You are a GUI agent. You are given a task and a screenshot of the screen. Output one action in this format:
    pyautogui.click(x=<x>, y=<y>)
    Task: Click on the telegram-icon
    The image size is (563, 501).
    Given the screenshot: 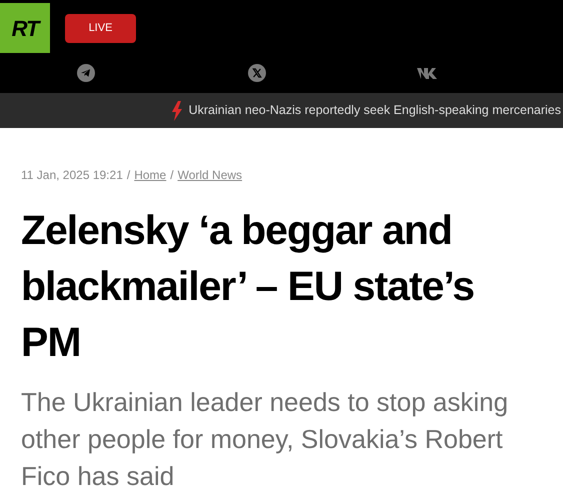 What is the action you would take?
    pyautogui.click(x=85, y=73)
    